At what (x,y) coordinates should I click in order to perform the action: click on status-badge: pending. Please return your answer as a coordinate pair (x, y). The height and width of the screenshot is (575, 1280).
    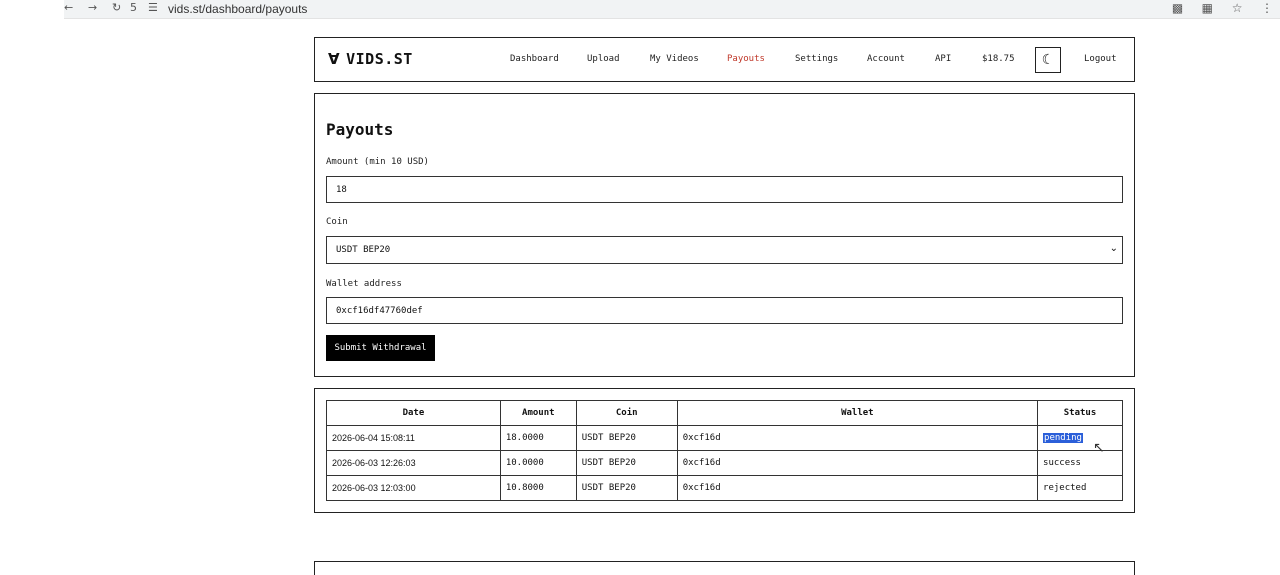
    Looking at the image, I should click on (1063, 438).